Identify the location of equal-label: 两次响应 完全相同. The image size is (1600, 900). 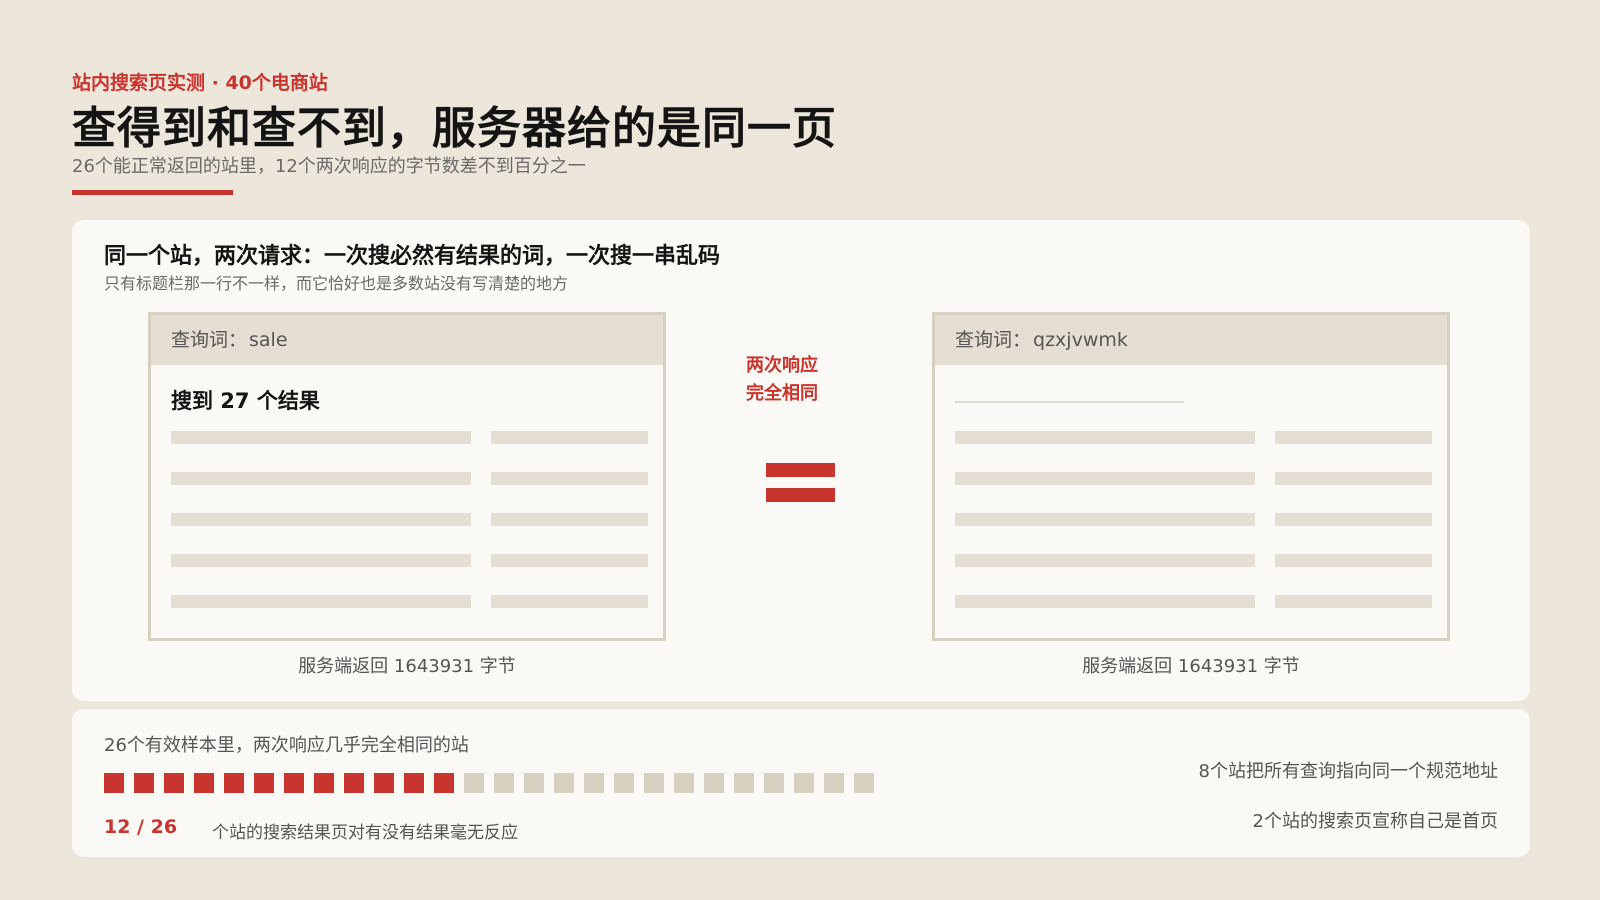
(782, 380).